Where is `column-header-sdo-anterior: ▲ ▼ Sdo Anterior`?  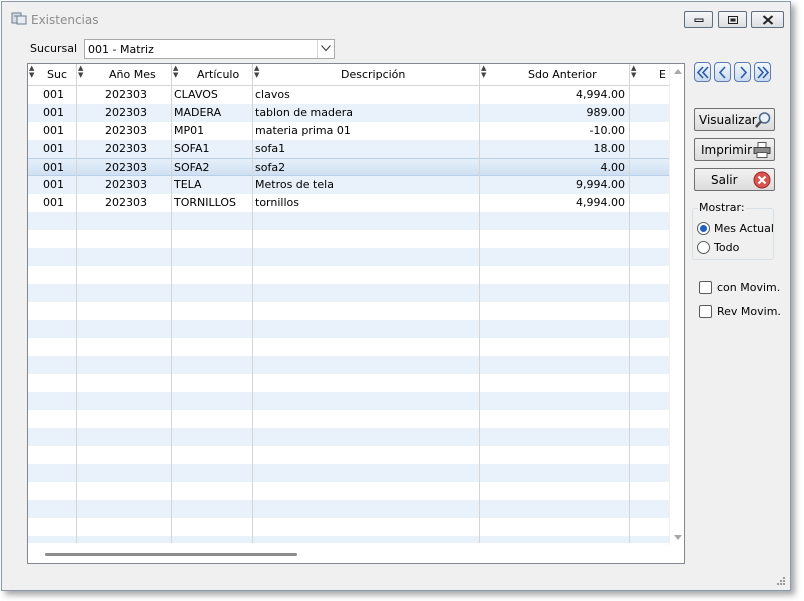
column-header-sdo-anterior: ▲ ▼ Sdo Anterior is located at coordinates (555, 74).